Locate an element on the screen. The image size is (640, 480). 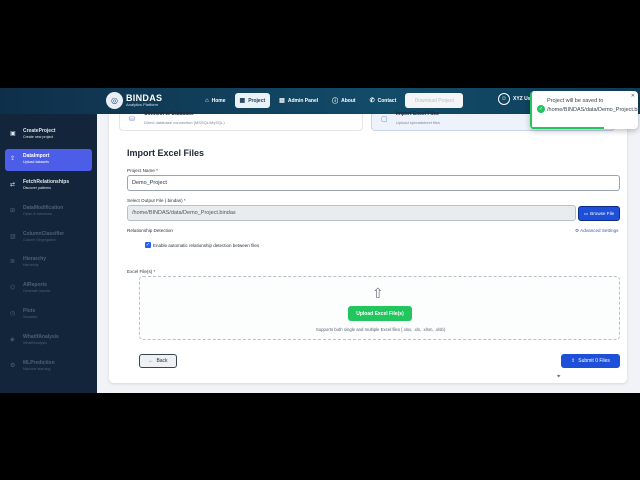
submit-button: ⇪ Submit 0 Files is located at coordinates (590, 361).